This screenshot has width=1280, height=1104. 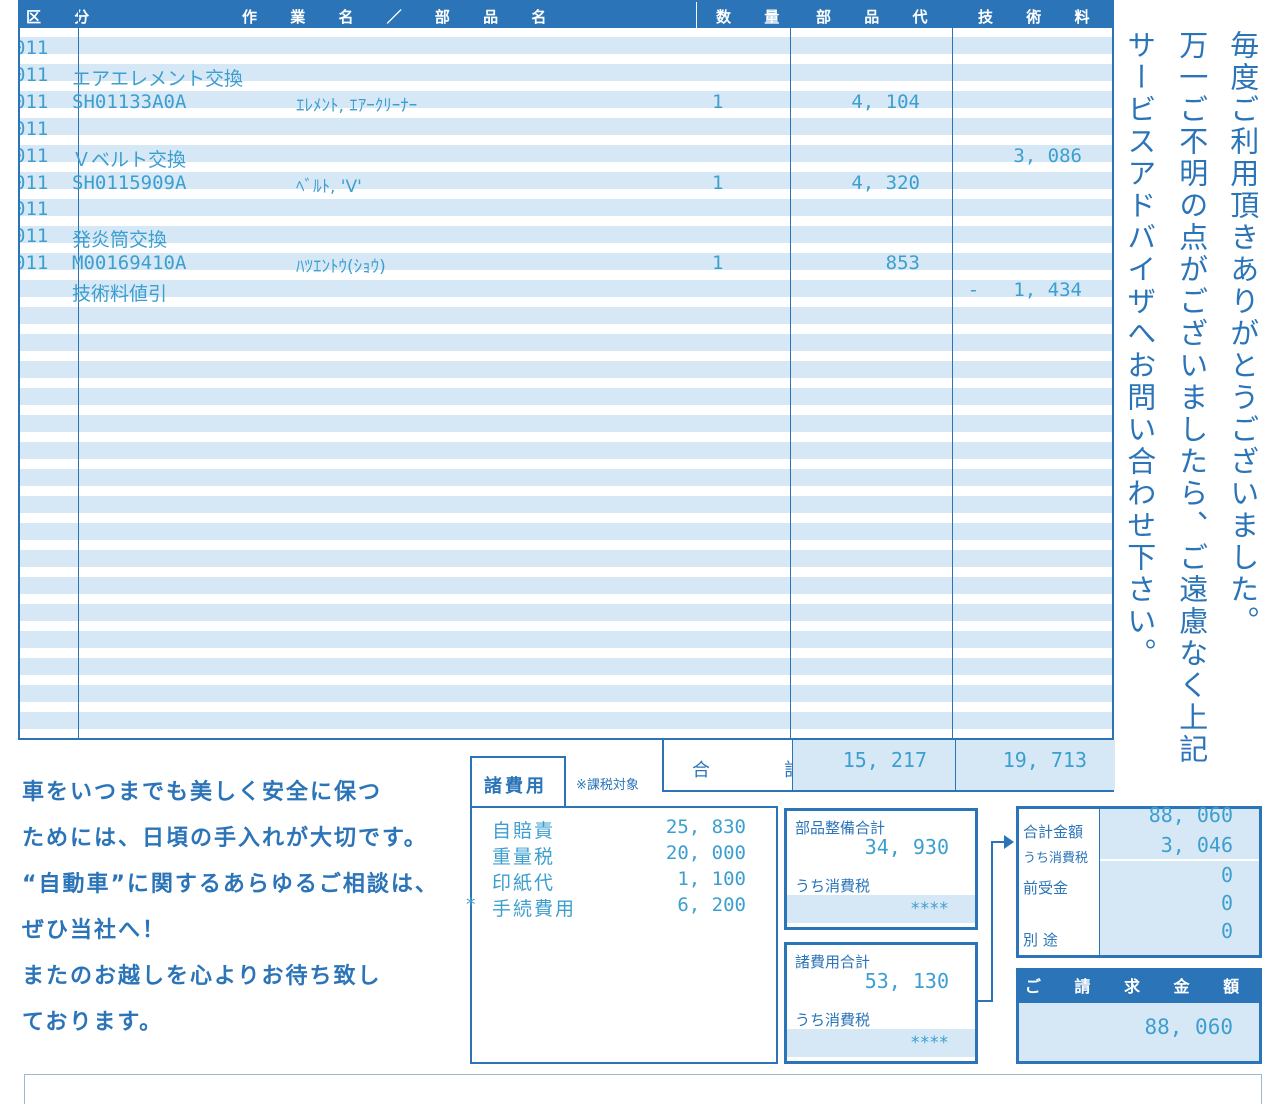 What do you see at coordinates (1047, 155) in the screenshot?
I see `row-tech-fee: 3, 086` at bounding box center [1047, 155].